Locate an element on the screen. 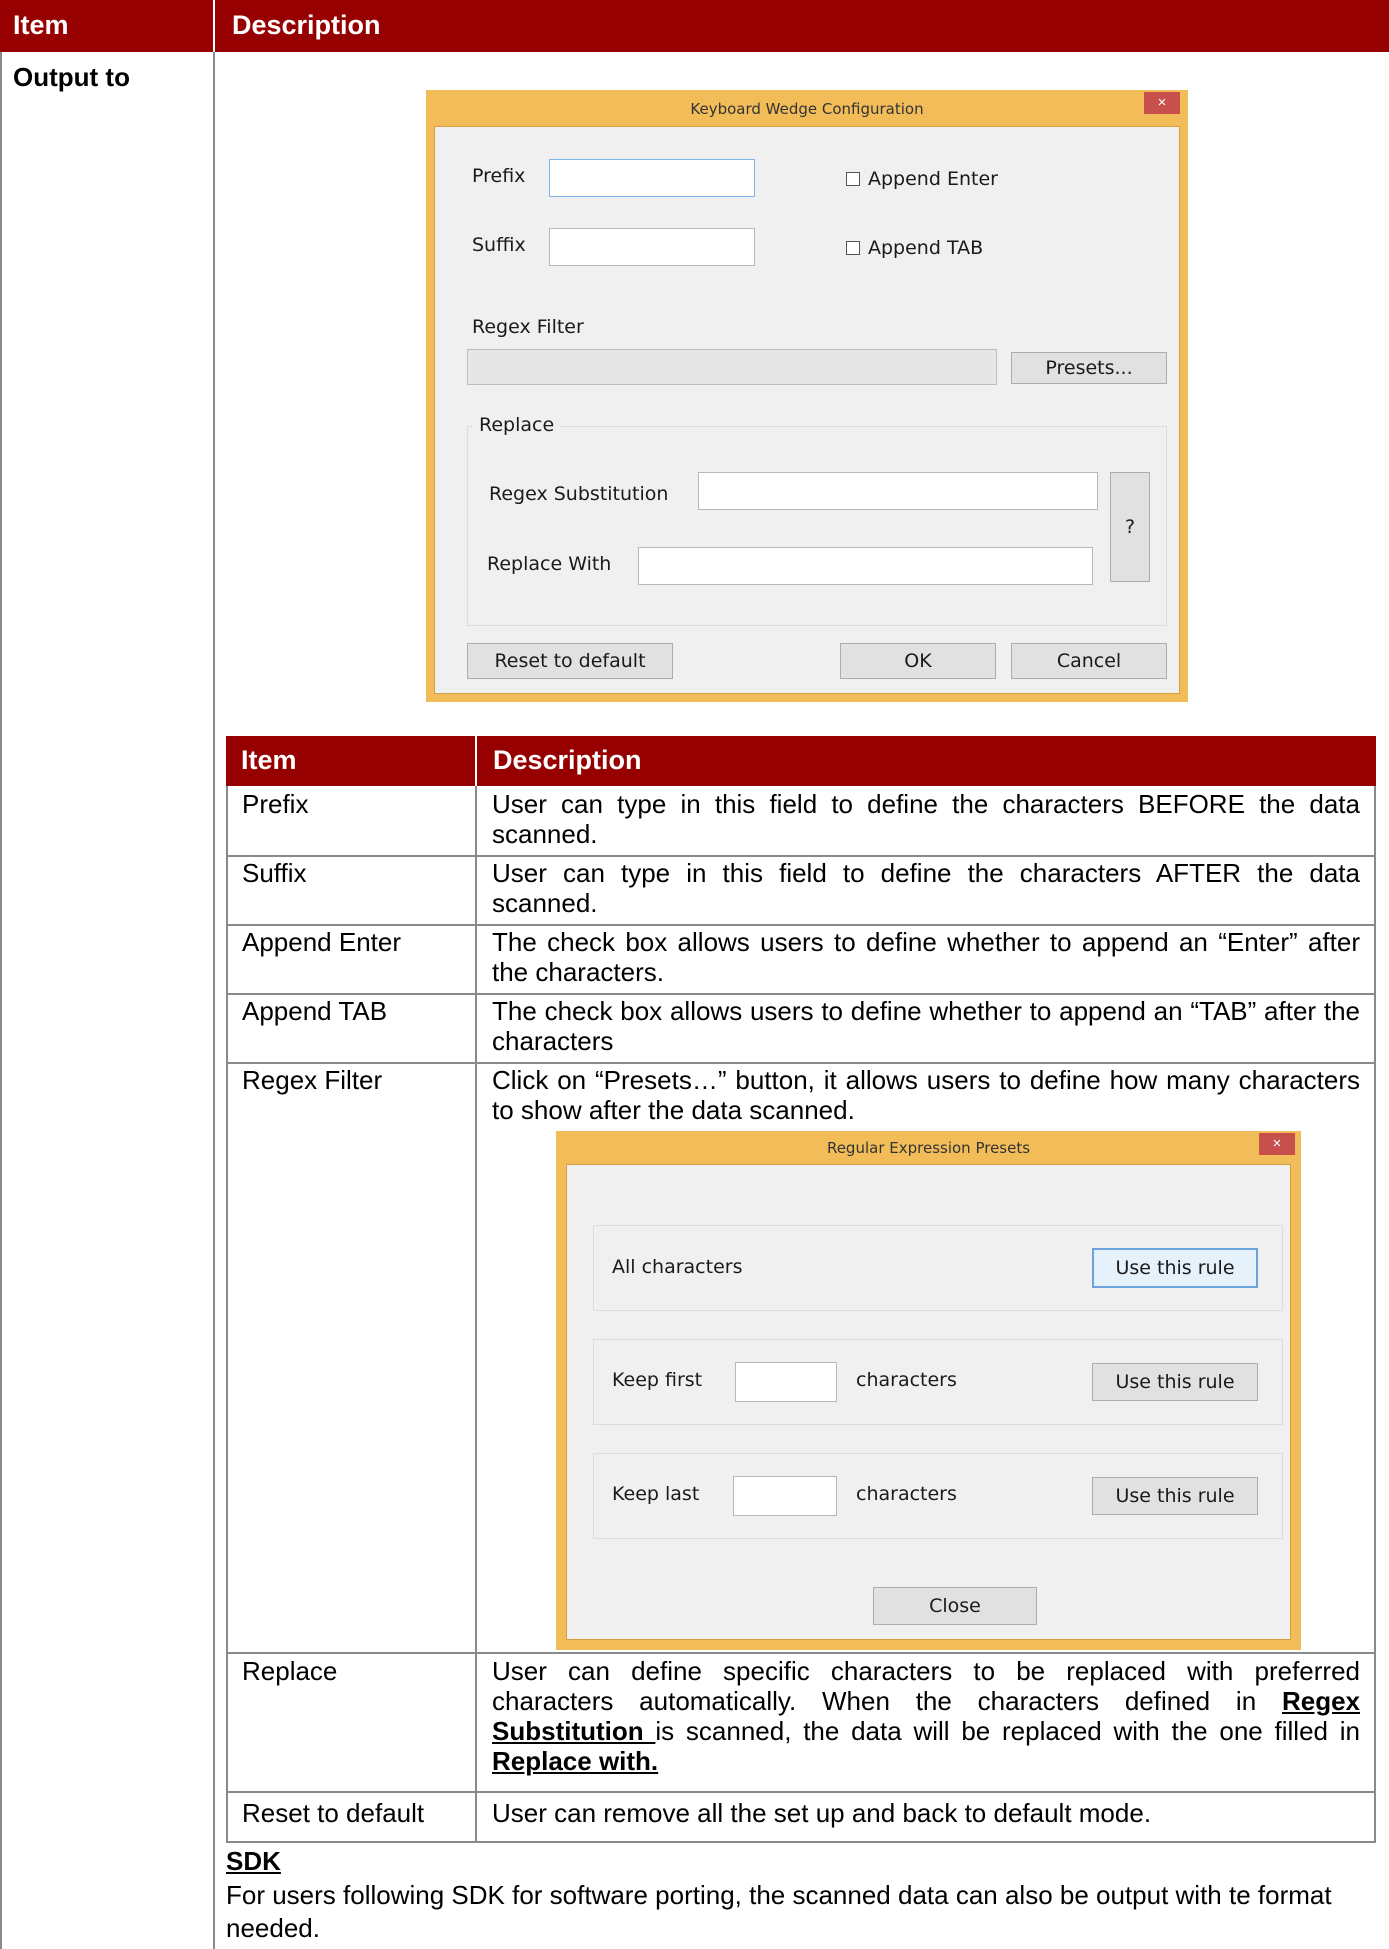 Image resolution: width=1389 pixels, height=1949 pixels. inner-header-description: Description is located at coordinates (567, 760).